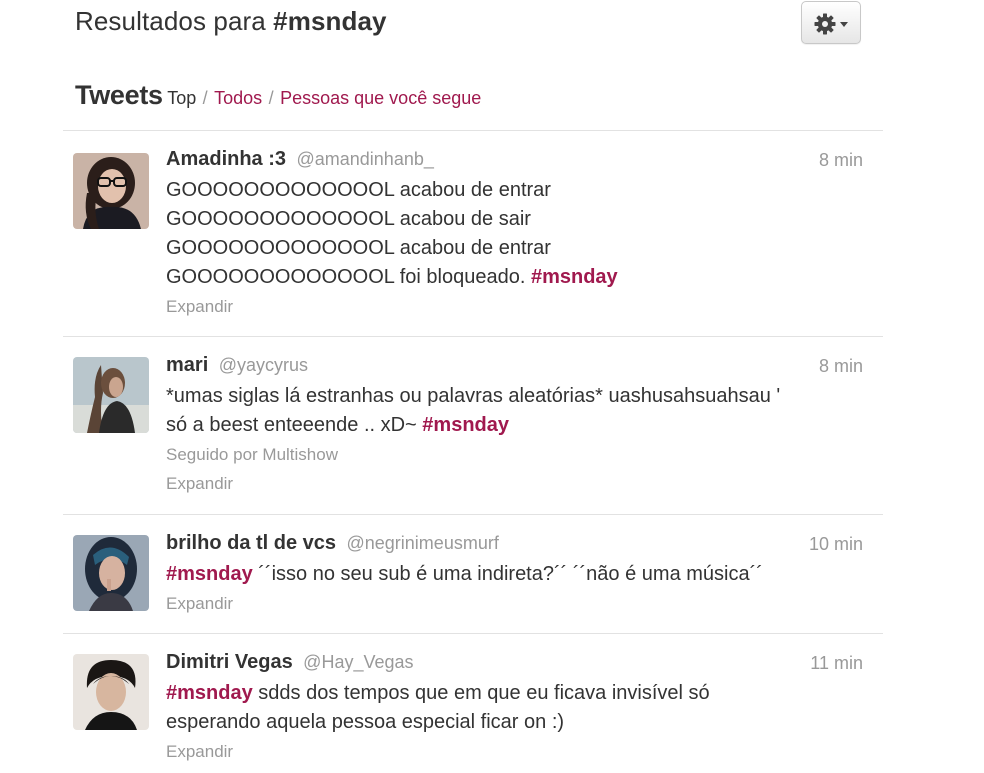 This screenshot has height=773, width=984. What do you see at coordinates (469, 23) in the screenshot?
I see `page-header: Resultados para #msnday` at bounding box center [469, 23].